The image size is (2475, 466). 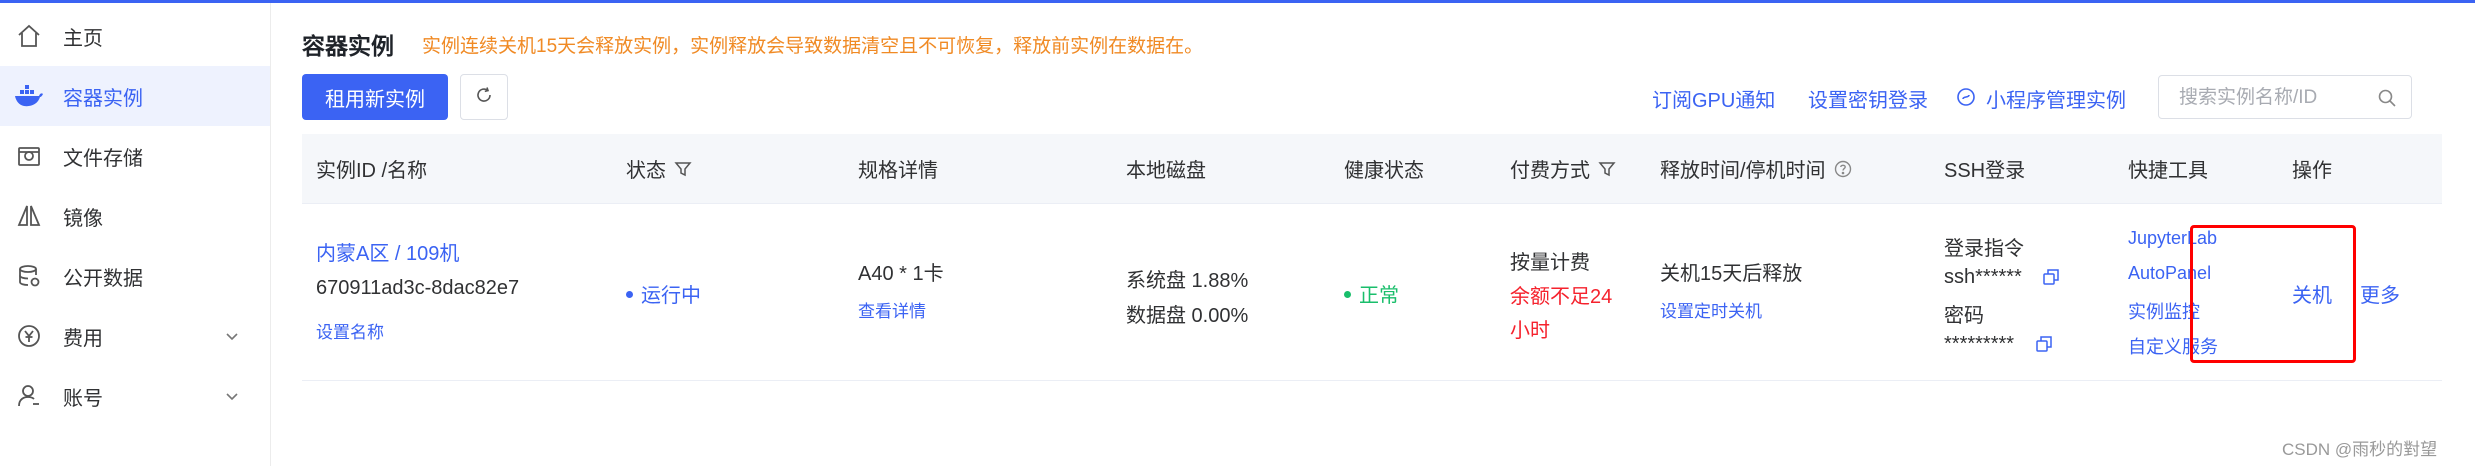 I want to click on health-status: 正常, so click(x=1371, y=293).